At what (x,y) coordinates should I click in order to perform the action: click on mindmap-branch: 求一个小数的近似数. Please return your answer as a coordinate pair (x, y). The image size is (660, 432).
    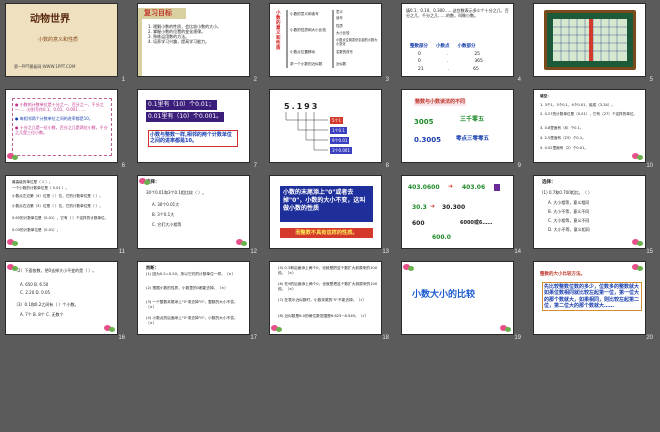
    Looking at the image, I should click on (306, 64).